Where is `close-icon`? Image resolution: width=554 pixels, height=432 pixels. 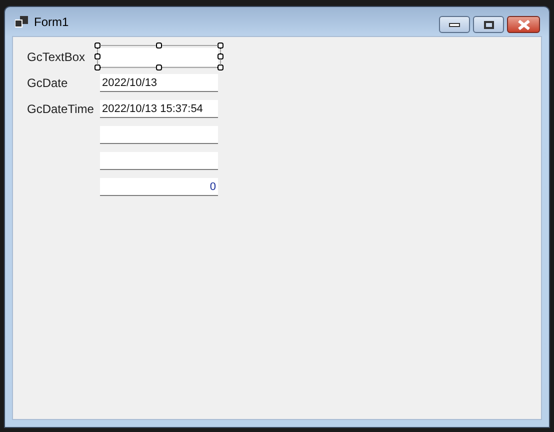 close-icon is located at coordinates (524, 25).